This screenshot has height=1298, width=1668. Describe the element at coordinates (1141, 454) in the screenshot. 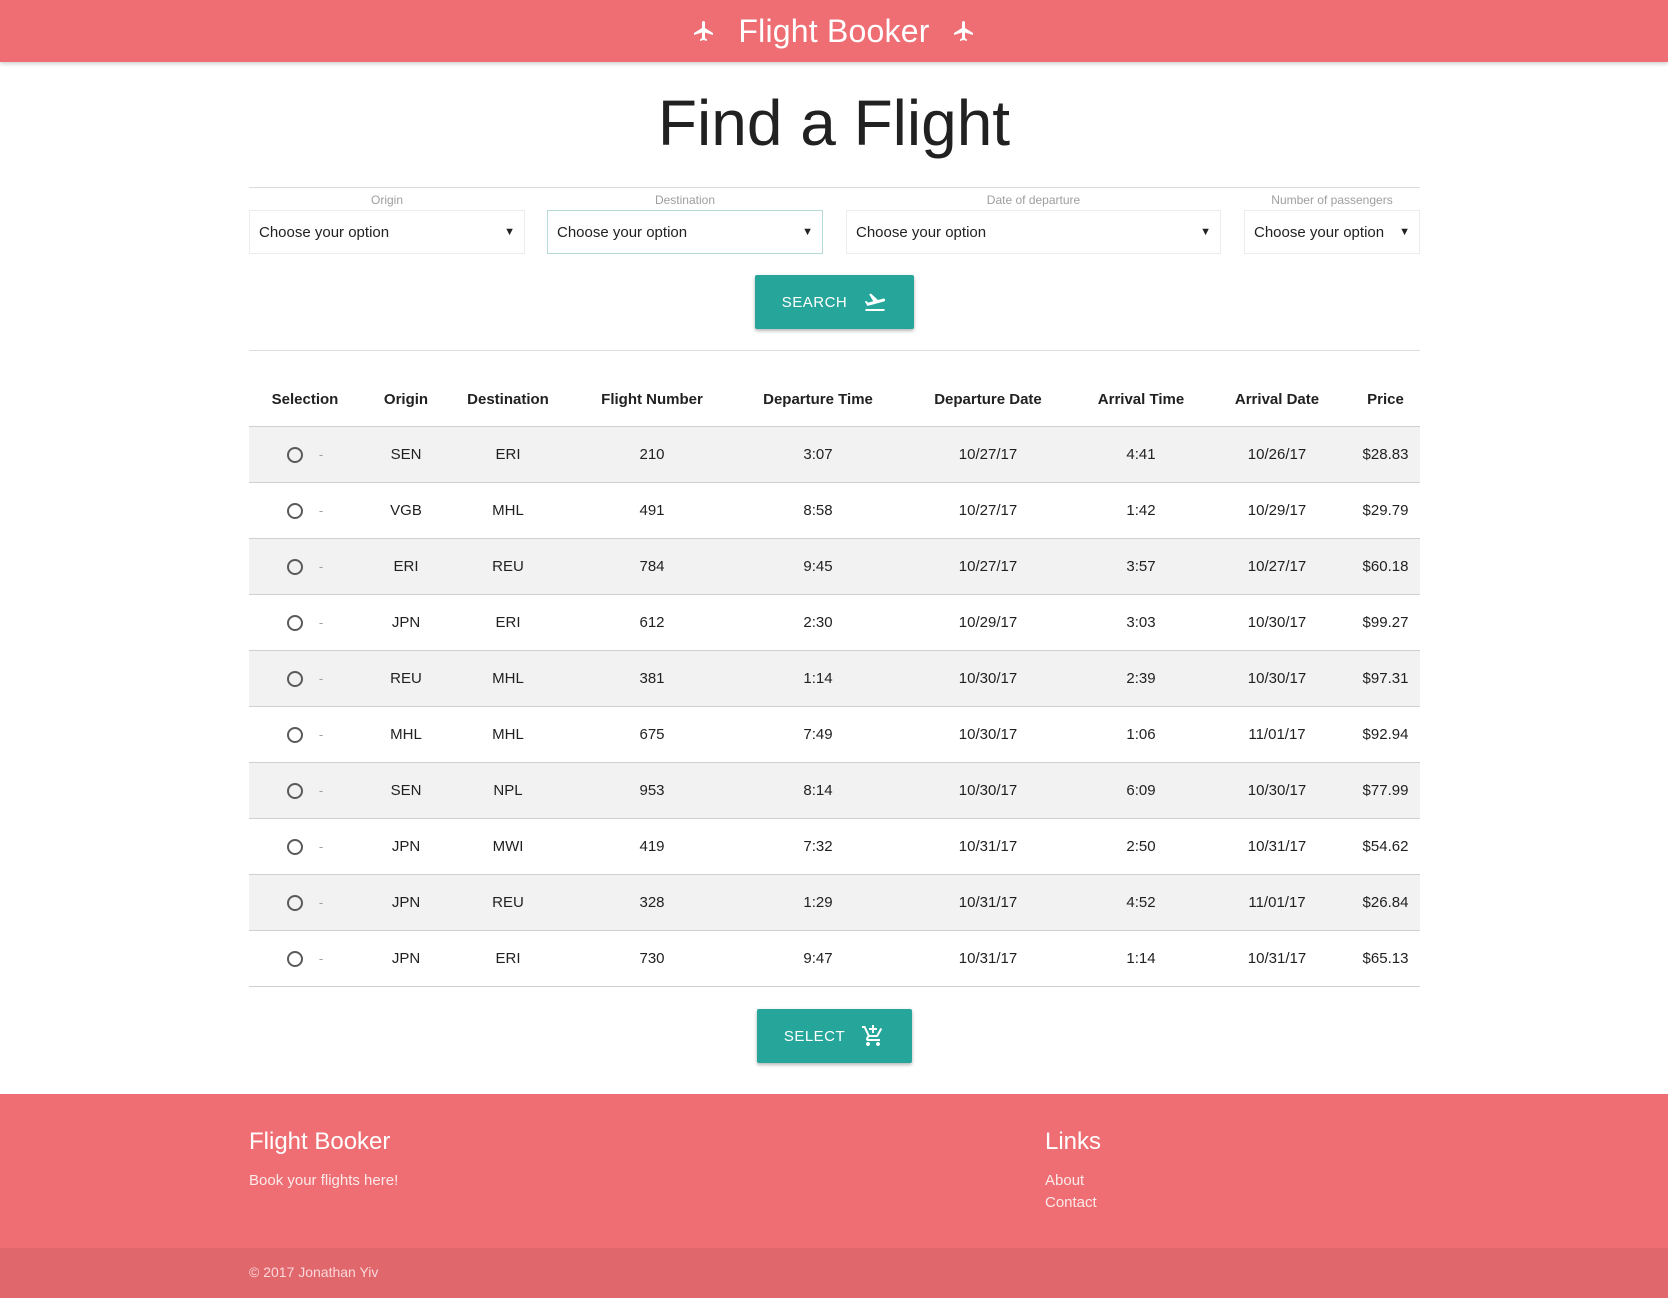

I see `arrival-time-cell: 4:41` at that location.